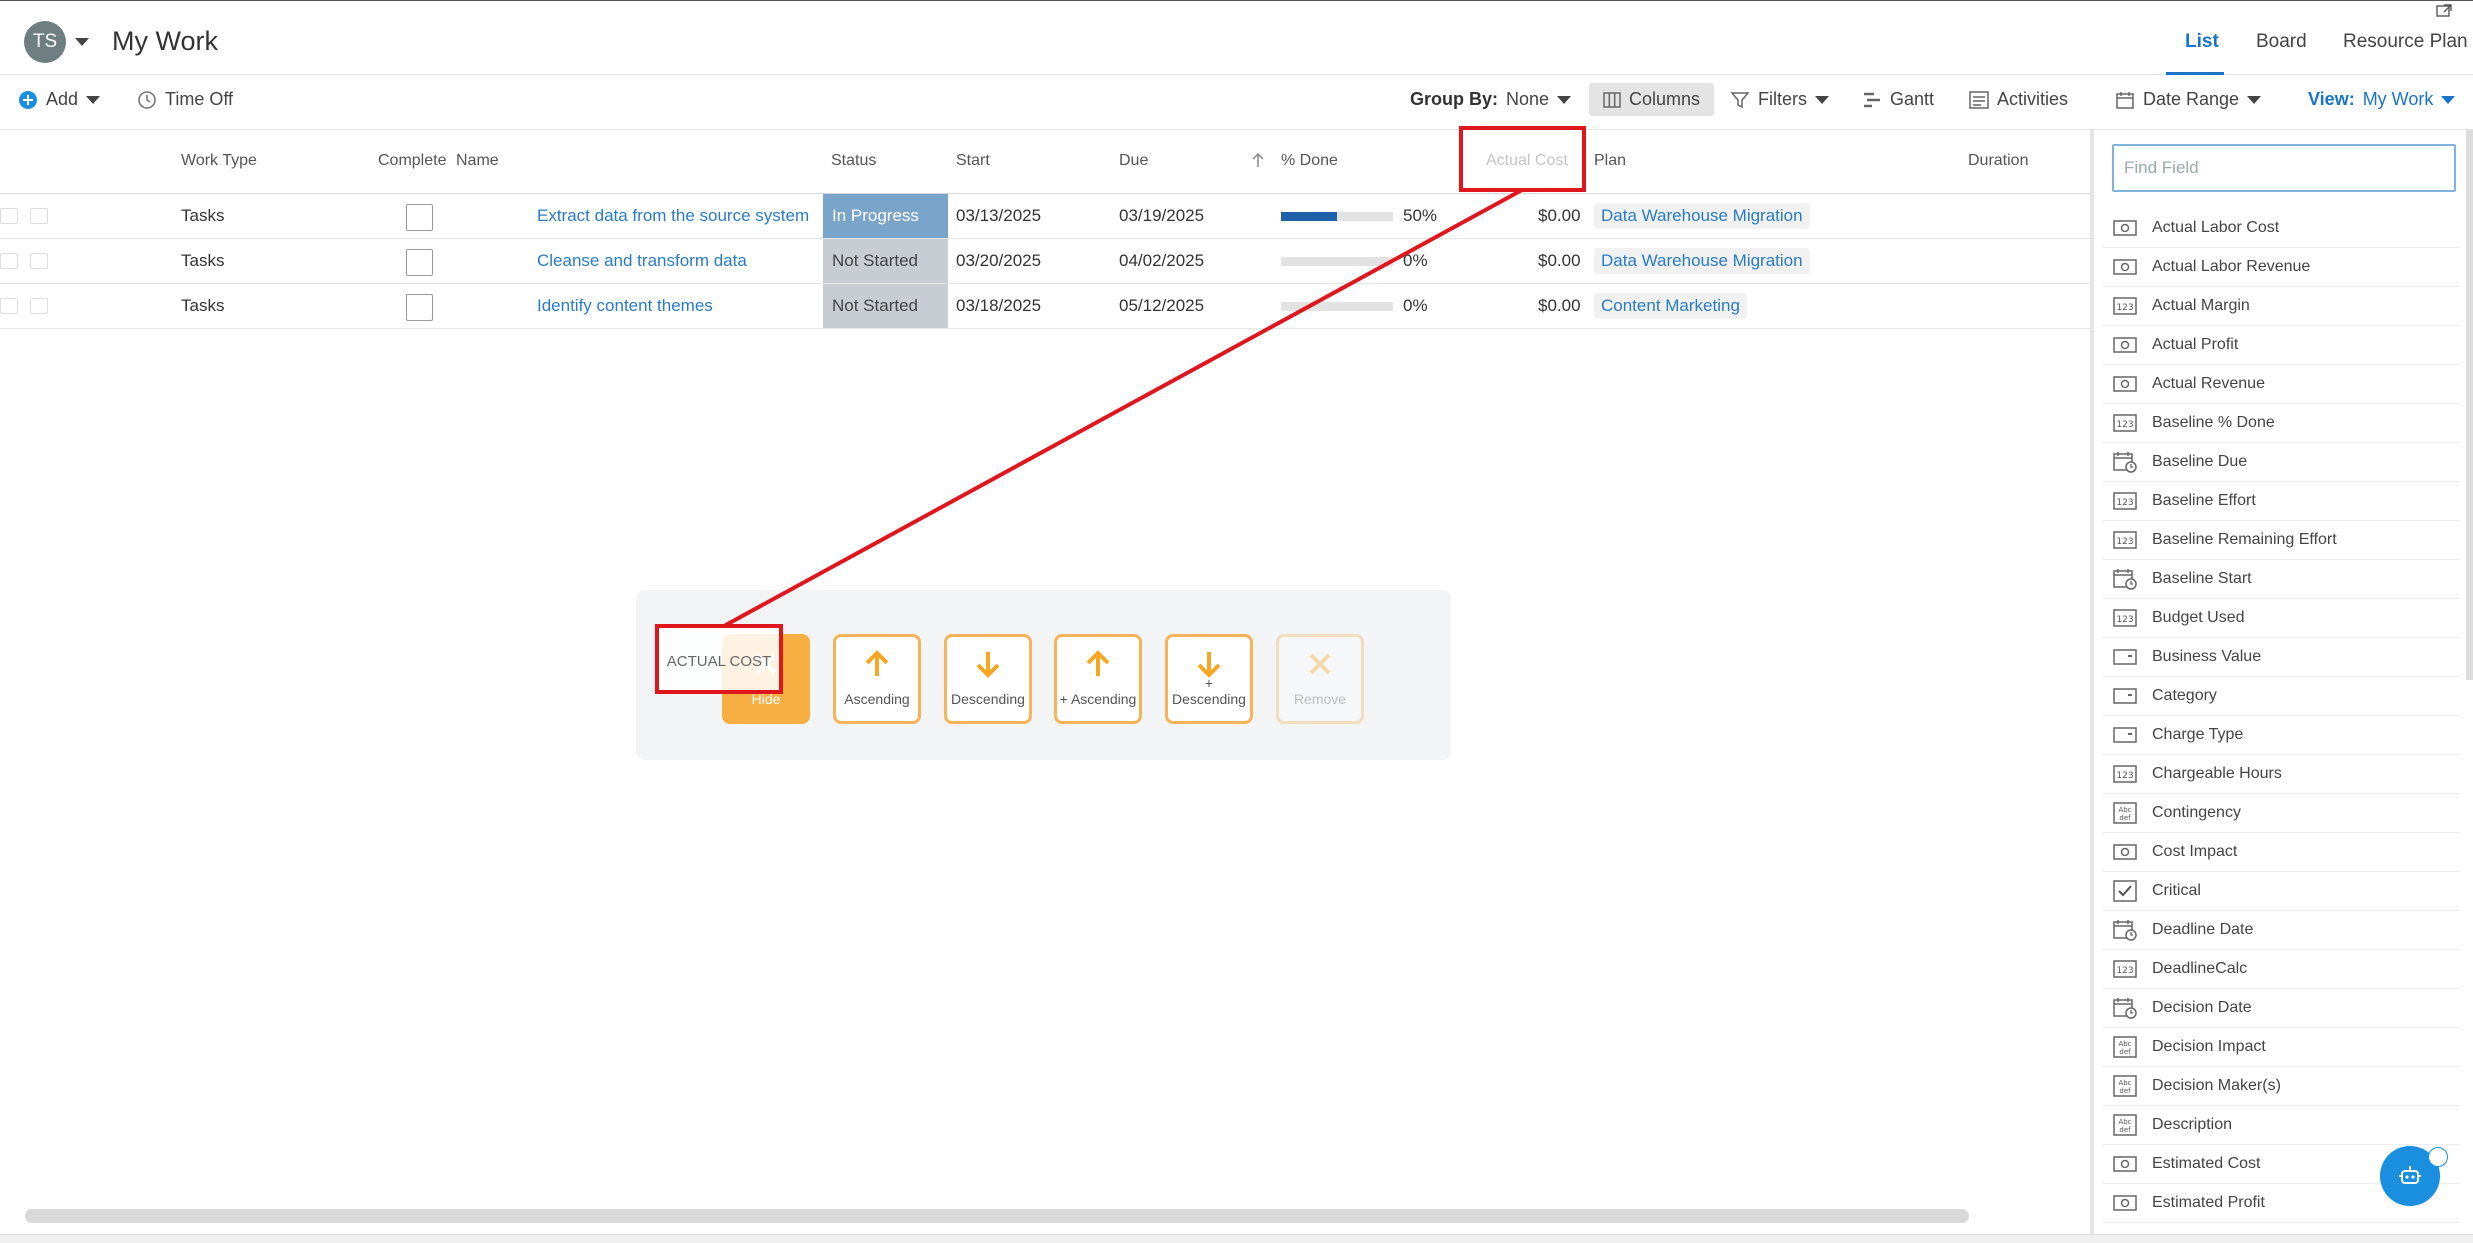  I want to click on activities-button: Activities, so click(2018, 99).